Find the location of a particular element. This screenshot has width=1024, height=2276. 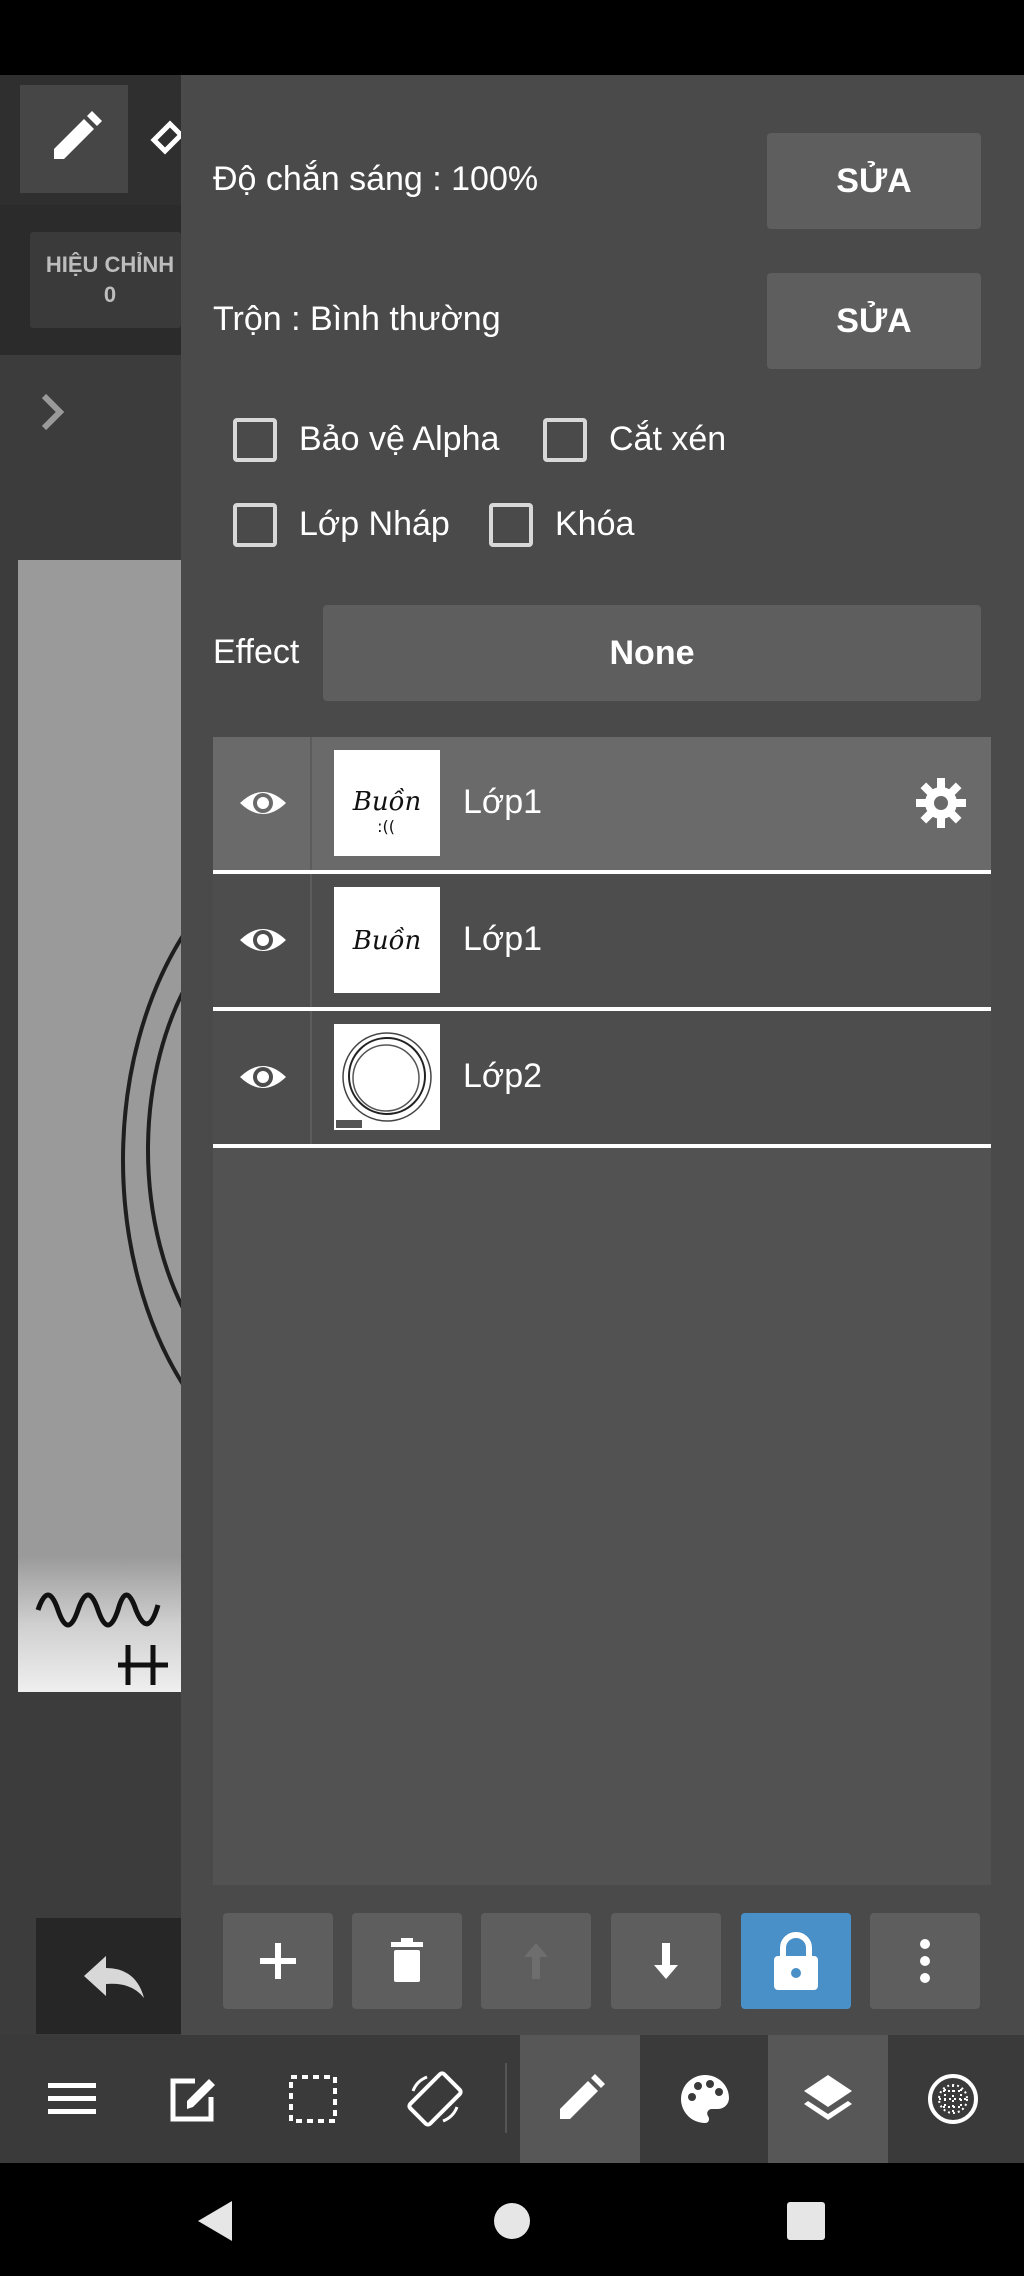

correction-value: 0 is located at coordinates (110, 294).